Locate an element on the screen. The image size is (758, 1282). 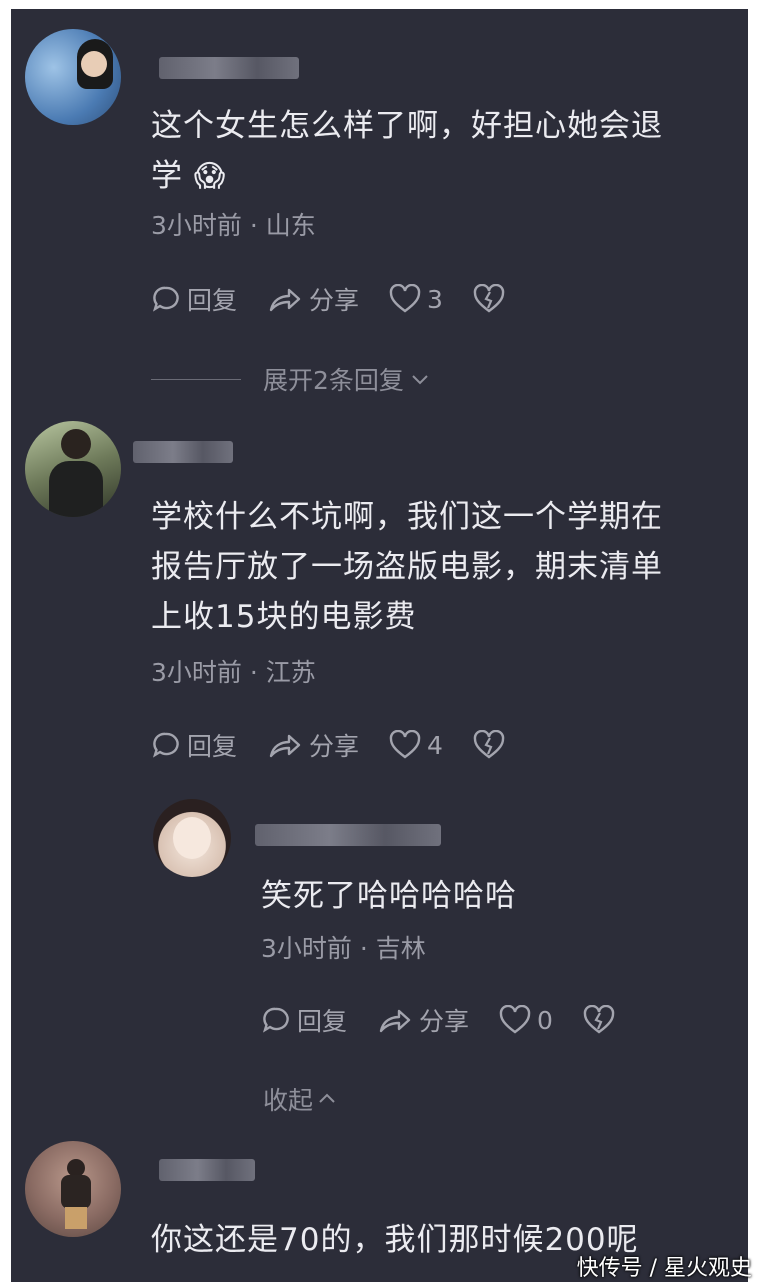
comment-line: 上收15块的电影费 is located at coordinates (284, 617).